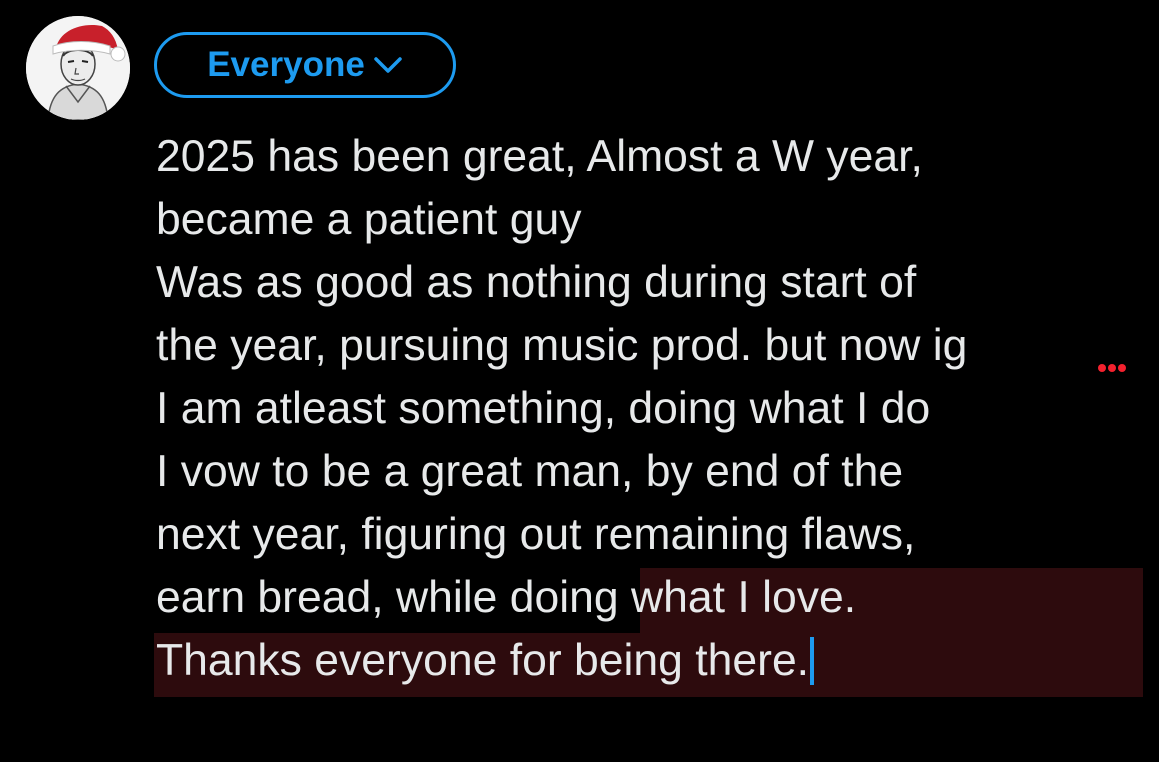 The width and height of the screenshot is (1159, 762). I want to click on user-avatar, so click(78, 68).